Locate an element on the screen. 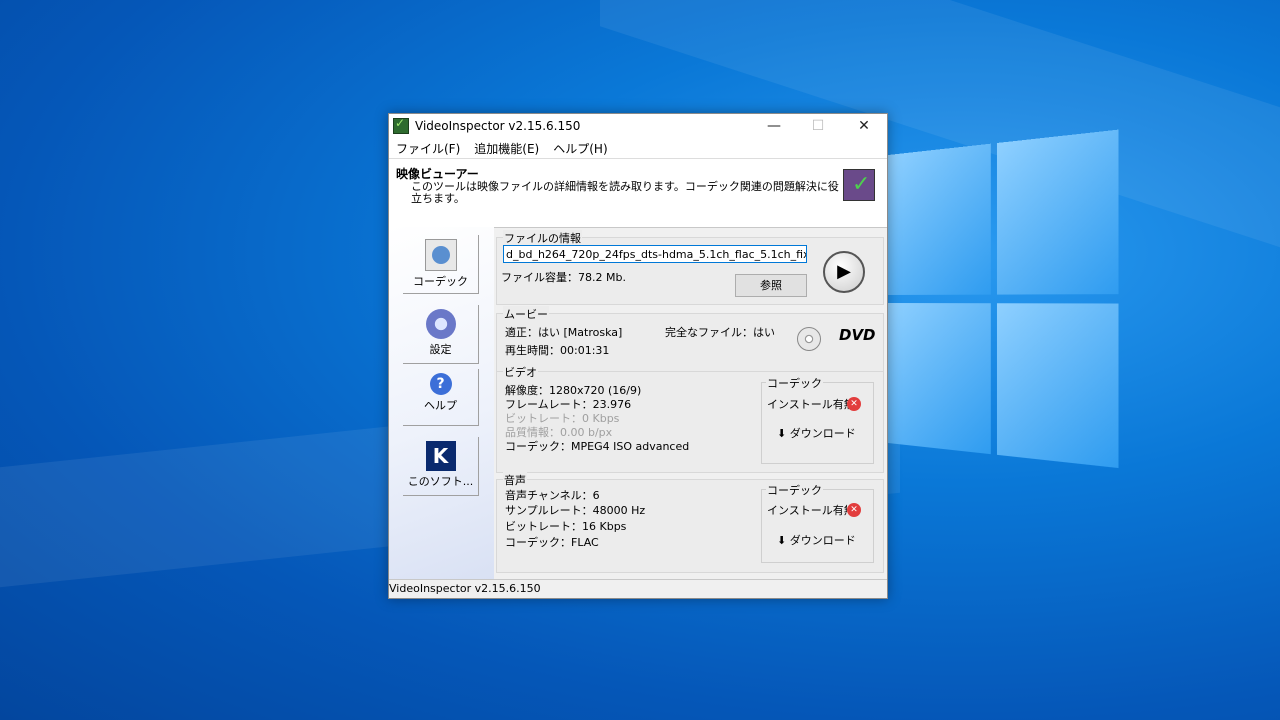 The width and height of the screenshot is (1280, 720). audio-codec-box: コーデック インストール有無 ✕ ⬇ ダウンロード is located at coordinates (817, 522).